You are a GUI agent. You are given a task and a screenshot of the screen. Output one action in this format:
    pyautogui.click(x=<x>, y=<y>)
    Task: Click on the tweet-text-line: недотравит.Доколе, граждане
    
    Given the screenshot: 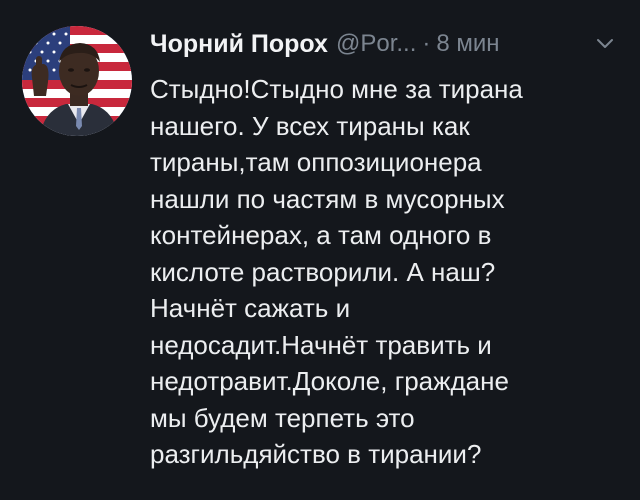 What is the action you would take?
    pyautogui.click(x=329, y=381)
    